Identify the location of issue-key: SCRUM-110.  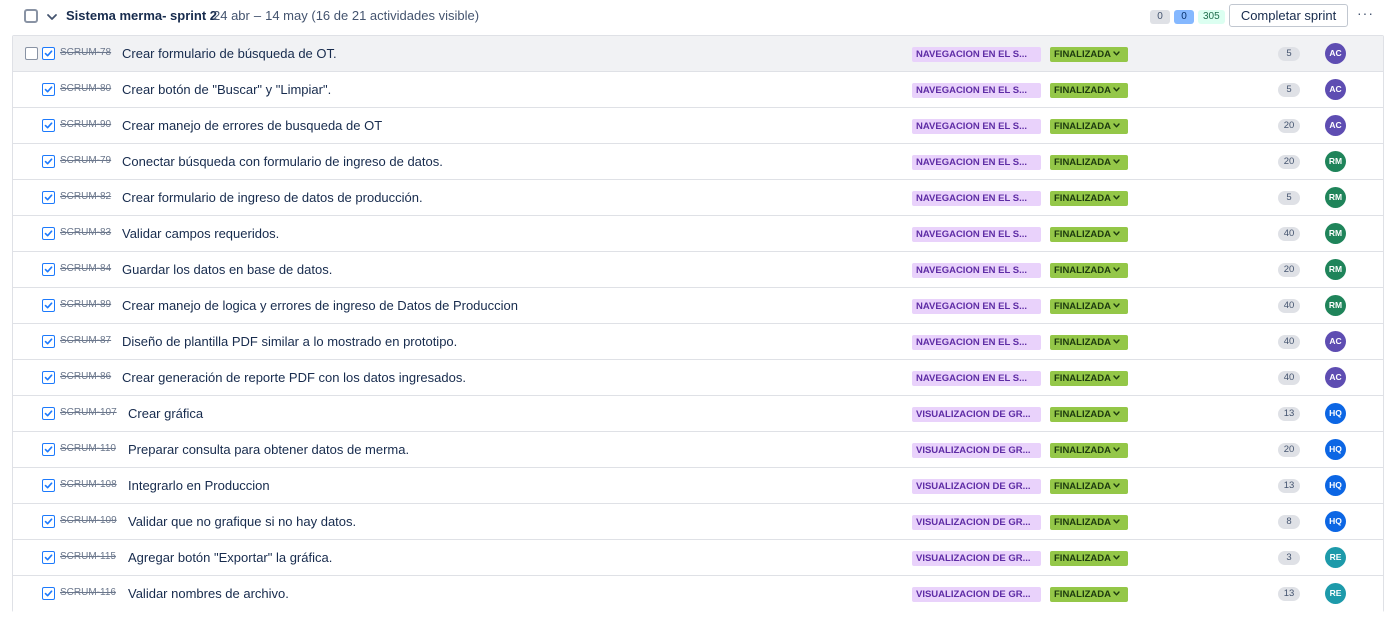
(88, 448).